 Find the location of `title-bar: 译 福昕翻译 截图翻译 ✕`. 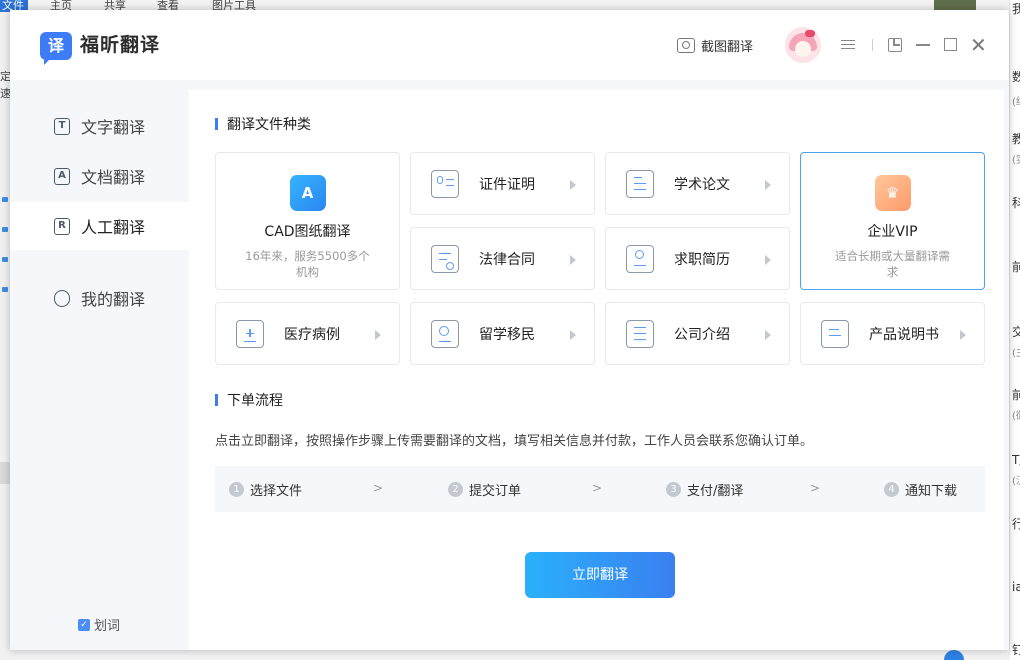

title-bar: 译 福昕翻译 截图翻译 ✕ is located at coordinates (509, 45).